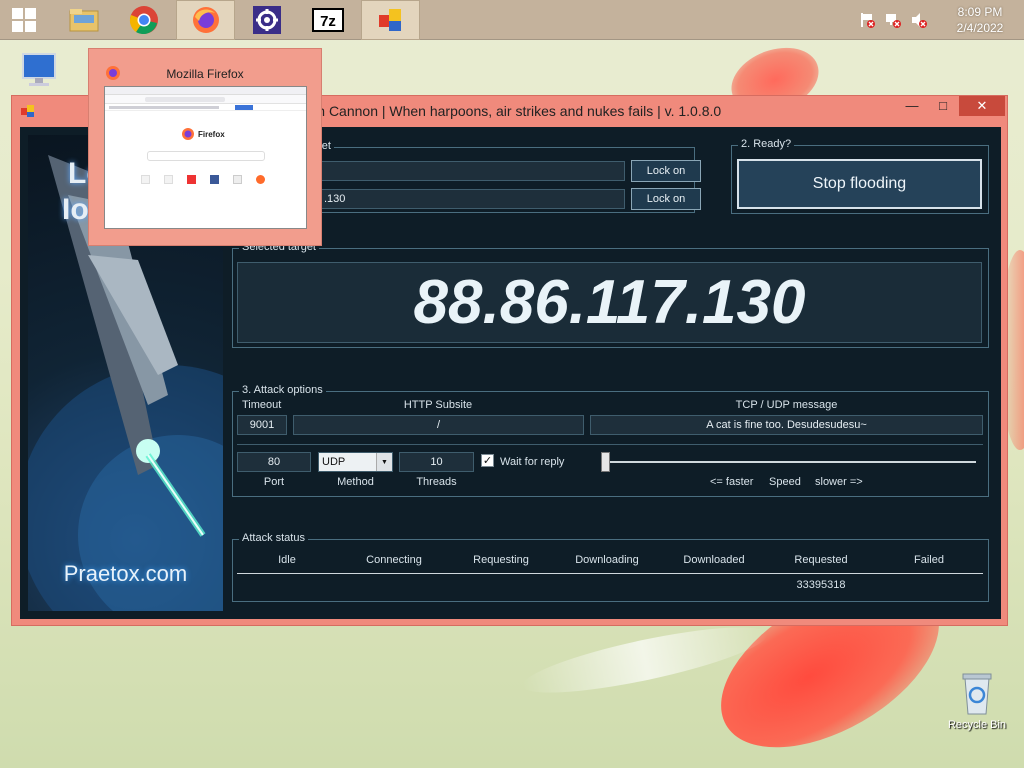 This screenshot has width=1024, height=768. I want to click on taskbar-file-explorer, so click(84, 20).